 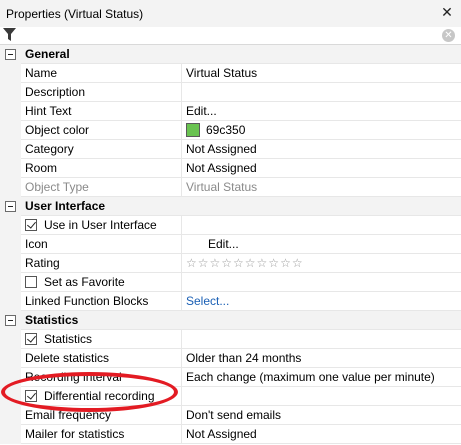 What do you see at coordinates (10, 54) in the screenshot?
I see `collapse-general-icon` at bounding box center [10, 54].